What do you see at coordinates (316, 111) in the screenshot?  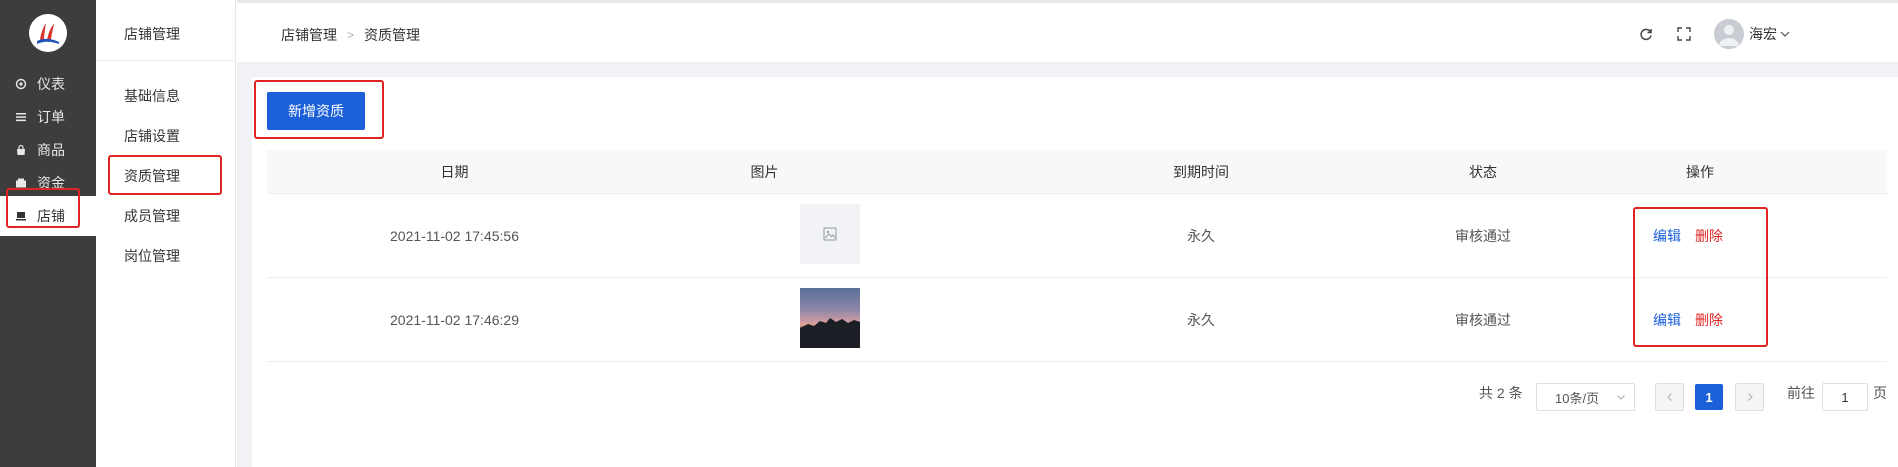 I see `add-qualification-button: 新增资质` at bounding box center [316, 111].